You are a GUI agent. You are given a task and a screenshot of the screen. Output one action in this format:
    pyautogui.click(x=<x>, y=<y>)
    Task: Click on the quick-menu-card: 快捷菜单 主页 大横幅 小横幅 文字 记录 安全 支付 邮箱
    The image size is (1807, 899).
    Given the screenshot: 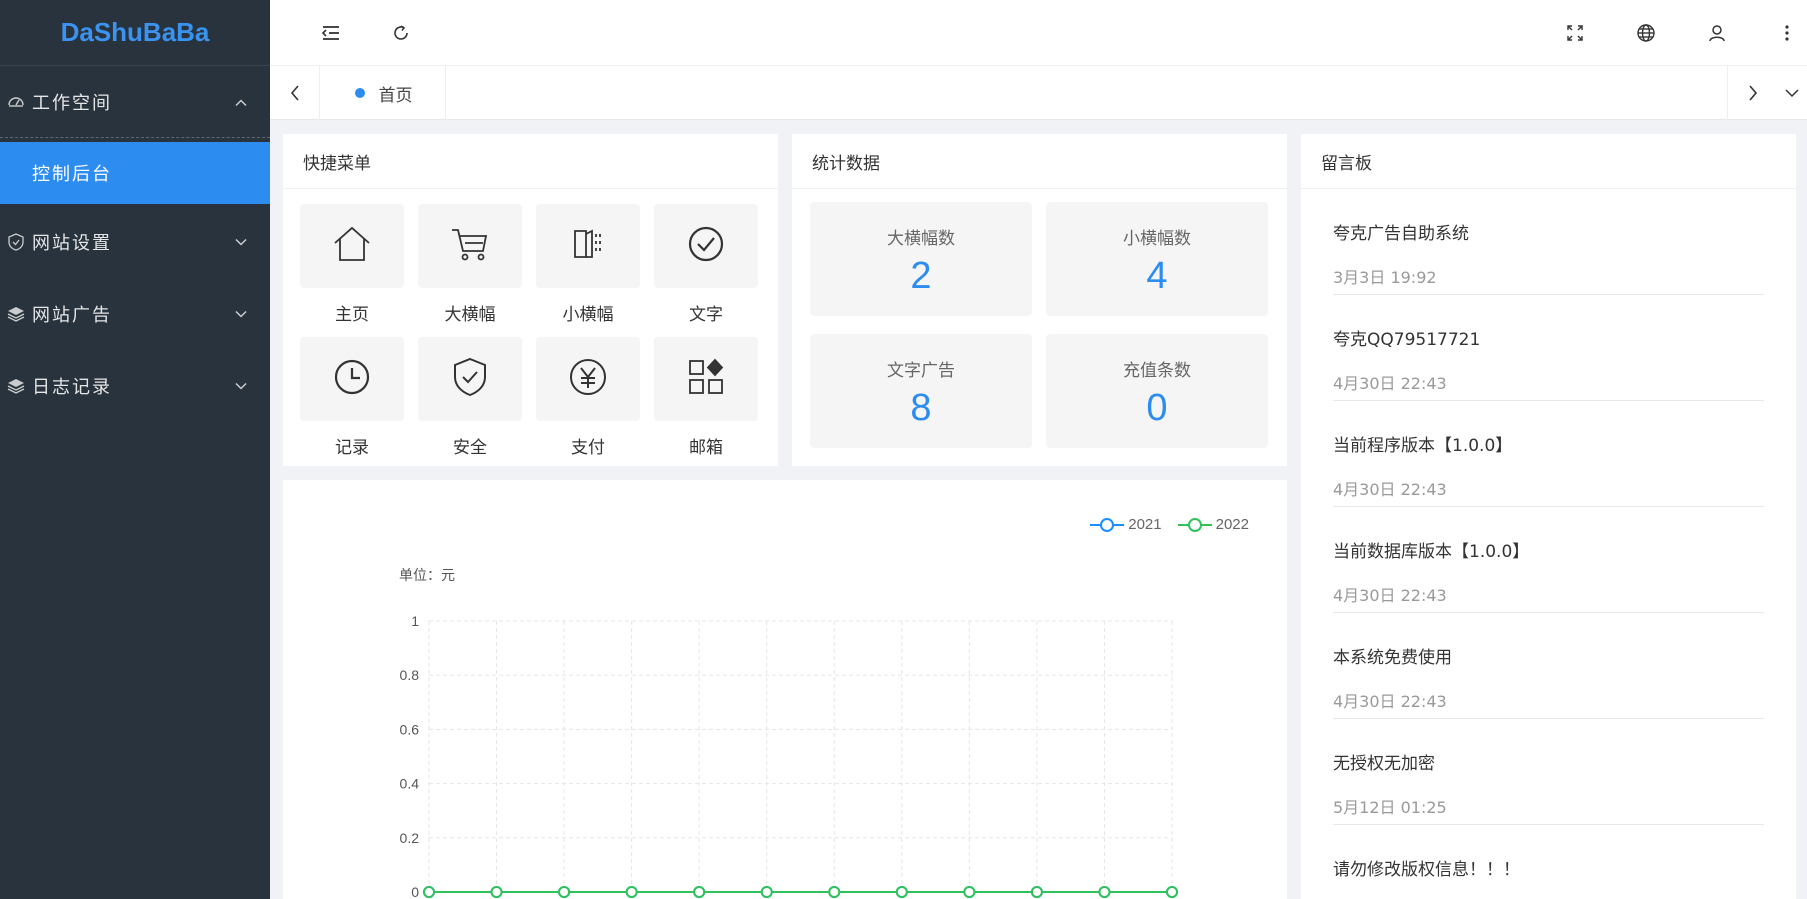 What is the action you would take?
    pyautogui.click(x=530, y=300)
    